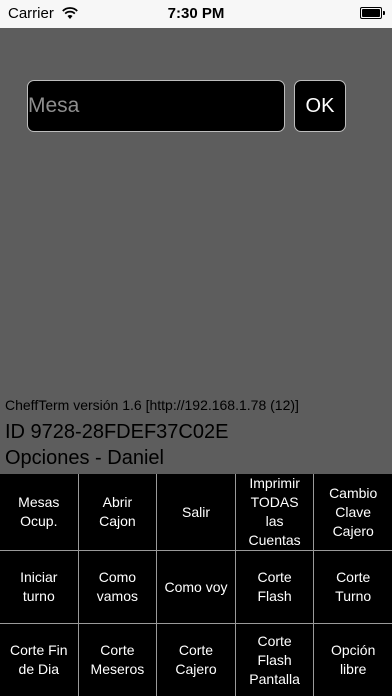  What do you see at coordinates (84, 458) in the screenshot?
I see `options-user: Opciones - Daniel` at bounding box center [84, 458].